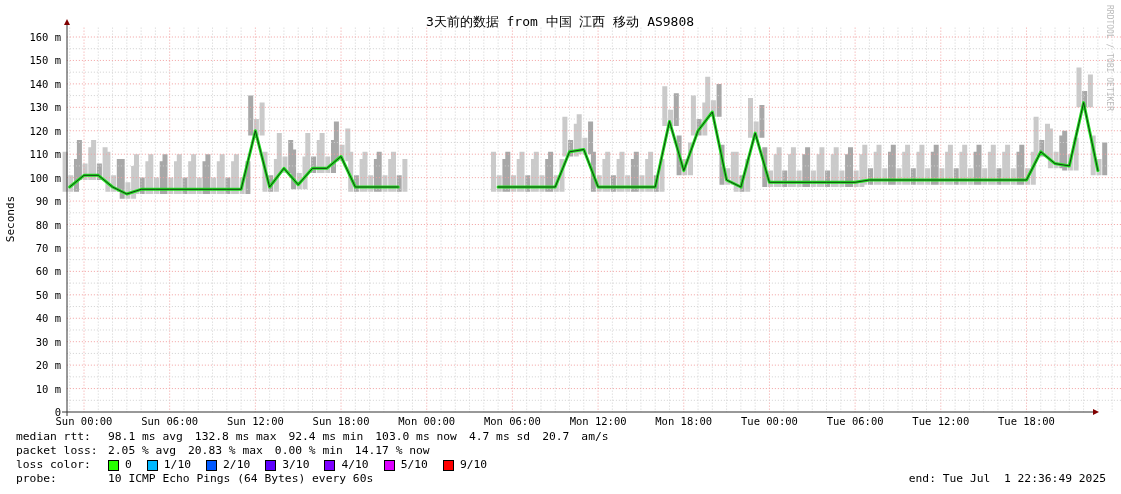  Describe the element at coordinates (225, 451) in the screenshot. I see `stat-value: 20.83 % max` at that location.